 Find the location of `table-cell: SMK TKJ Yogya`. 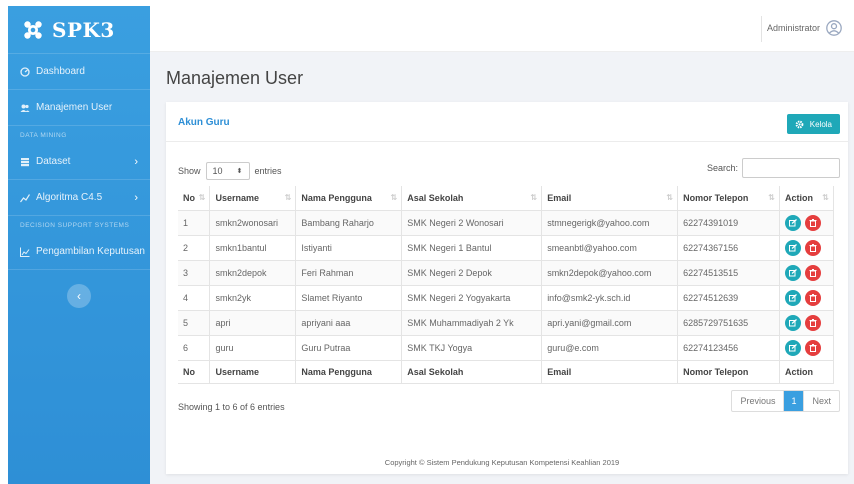

table-cell: SMK TKJ Yogya is located at coordinates (472, 348).